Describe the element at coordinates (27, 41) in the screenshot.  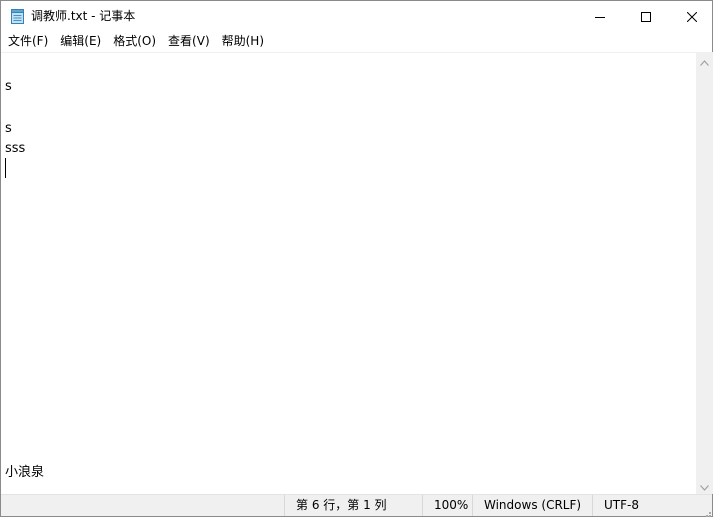
I see `menu-file: 文件(F)` at that location.